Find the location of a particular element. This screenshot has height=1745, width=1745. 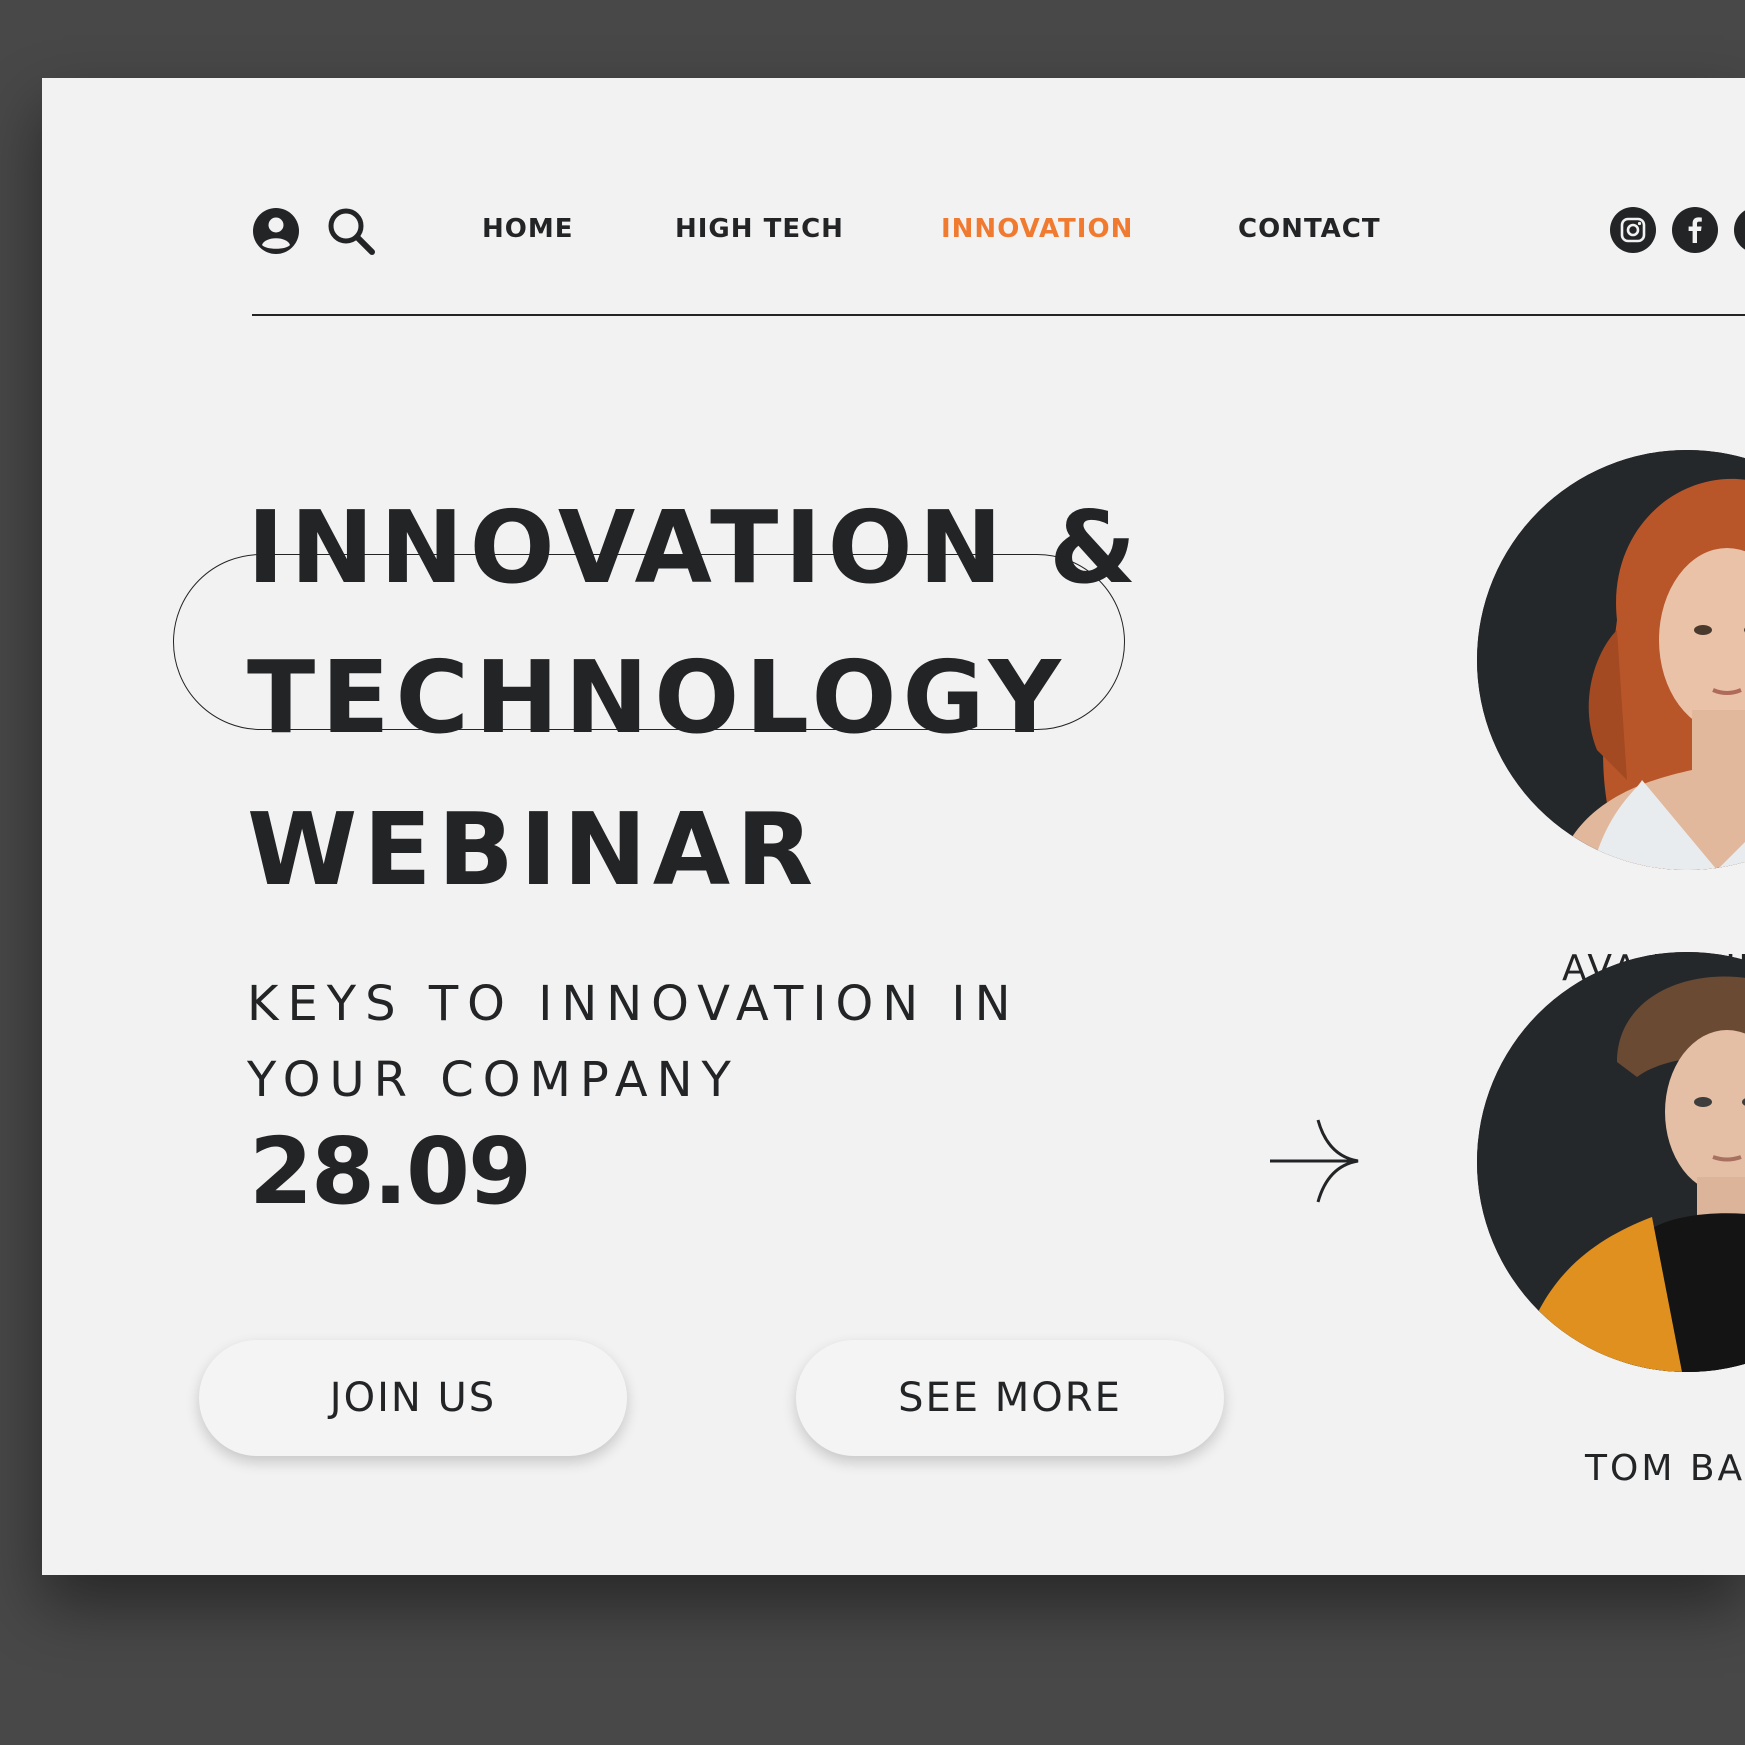

speaker-name-tom: TOM BAK is located at coordinates (1665, 1468).